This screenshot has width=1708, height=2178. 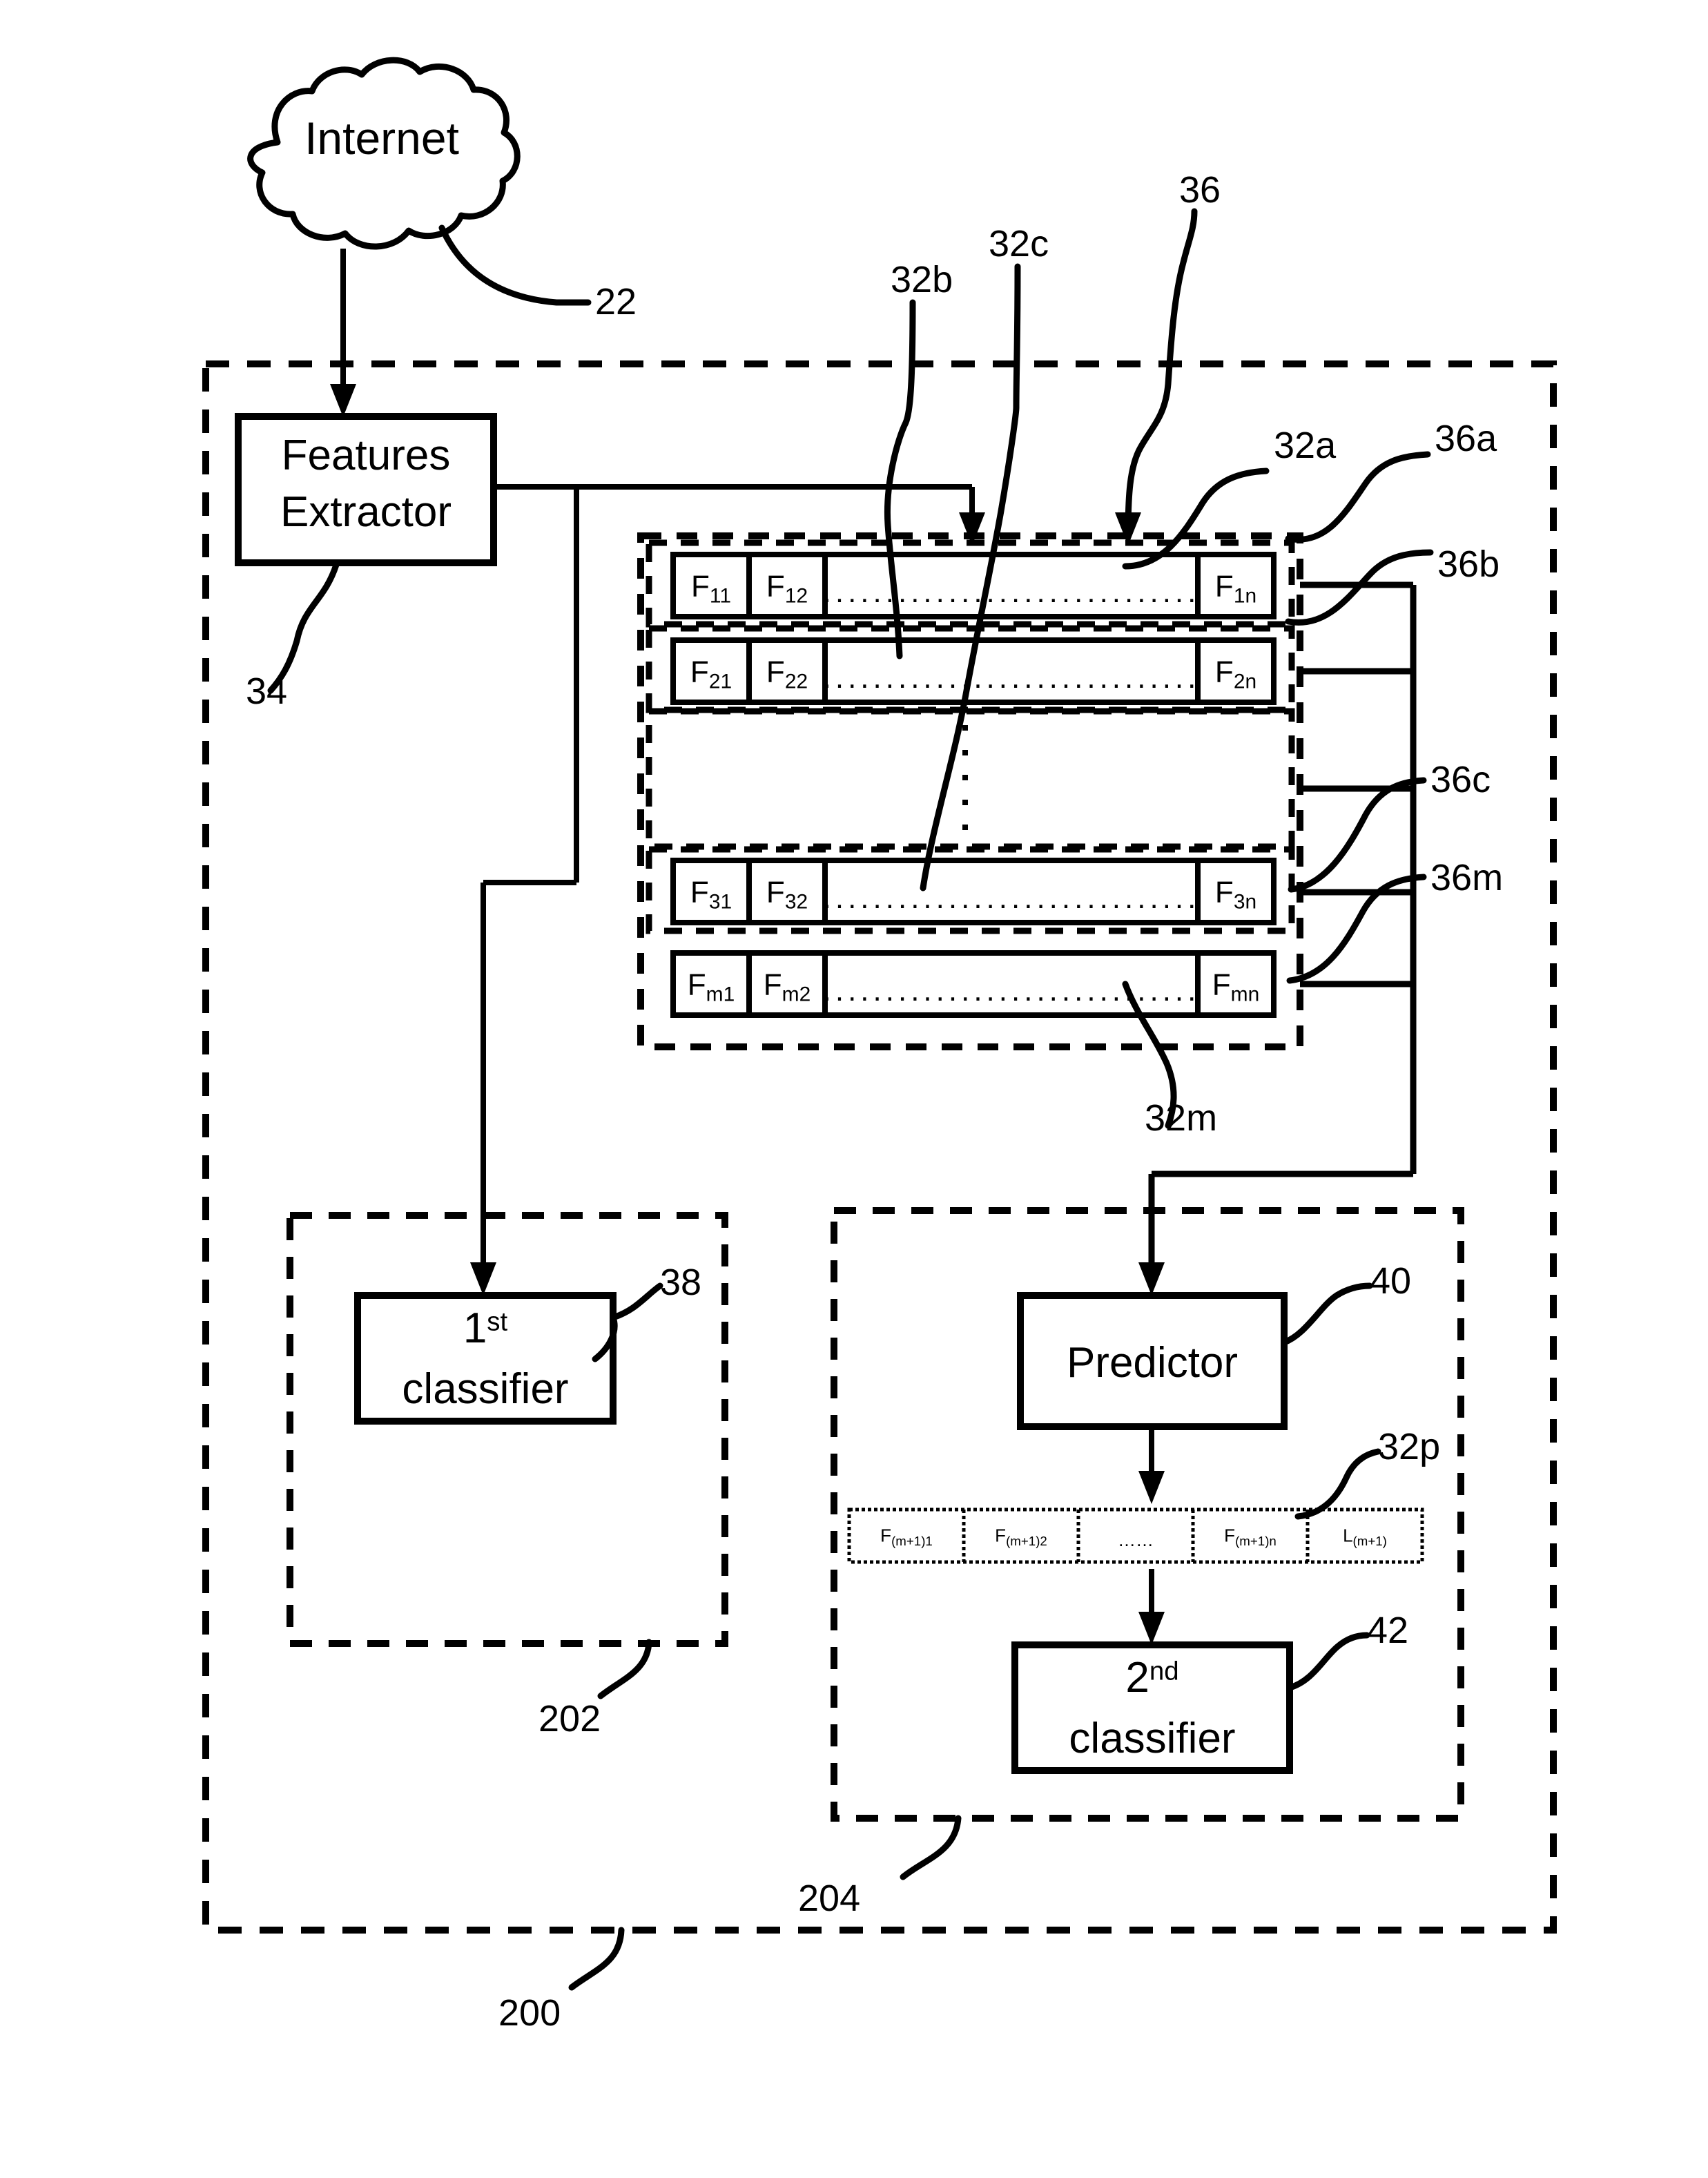 I want to click on ref-32a: 32a, so click(x=1305, y=445).